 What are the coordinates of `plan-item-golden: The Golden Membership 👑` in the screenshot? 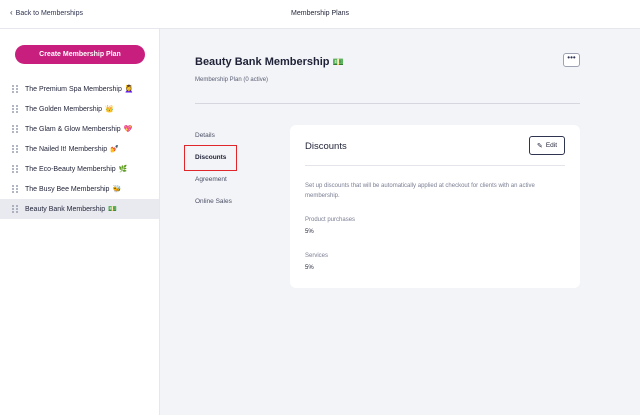 It's located at (79, 109).